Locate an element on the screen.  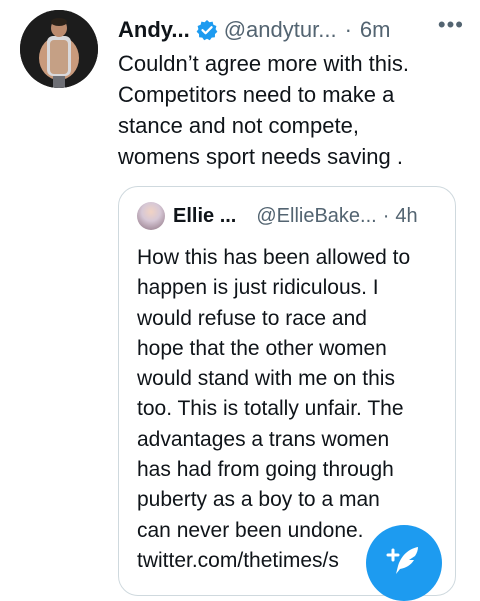
quoted-text-line: advantages a trans women is located at coordinates (263, 439).